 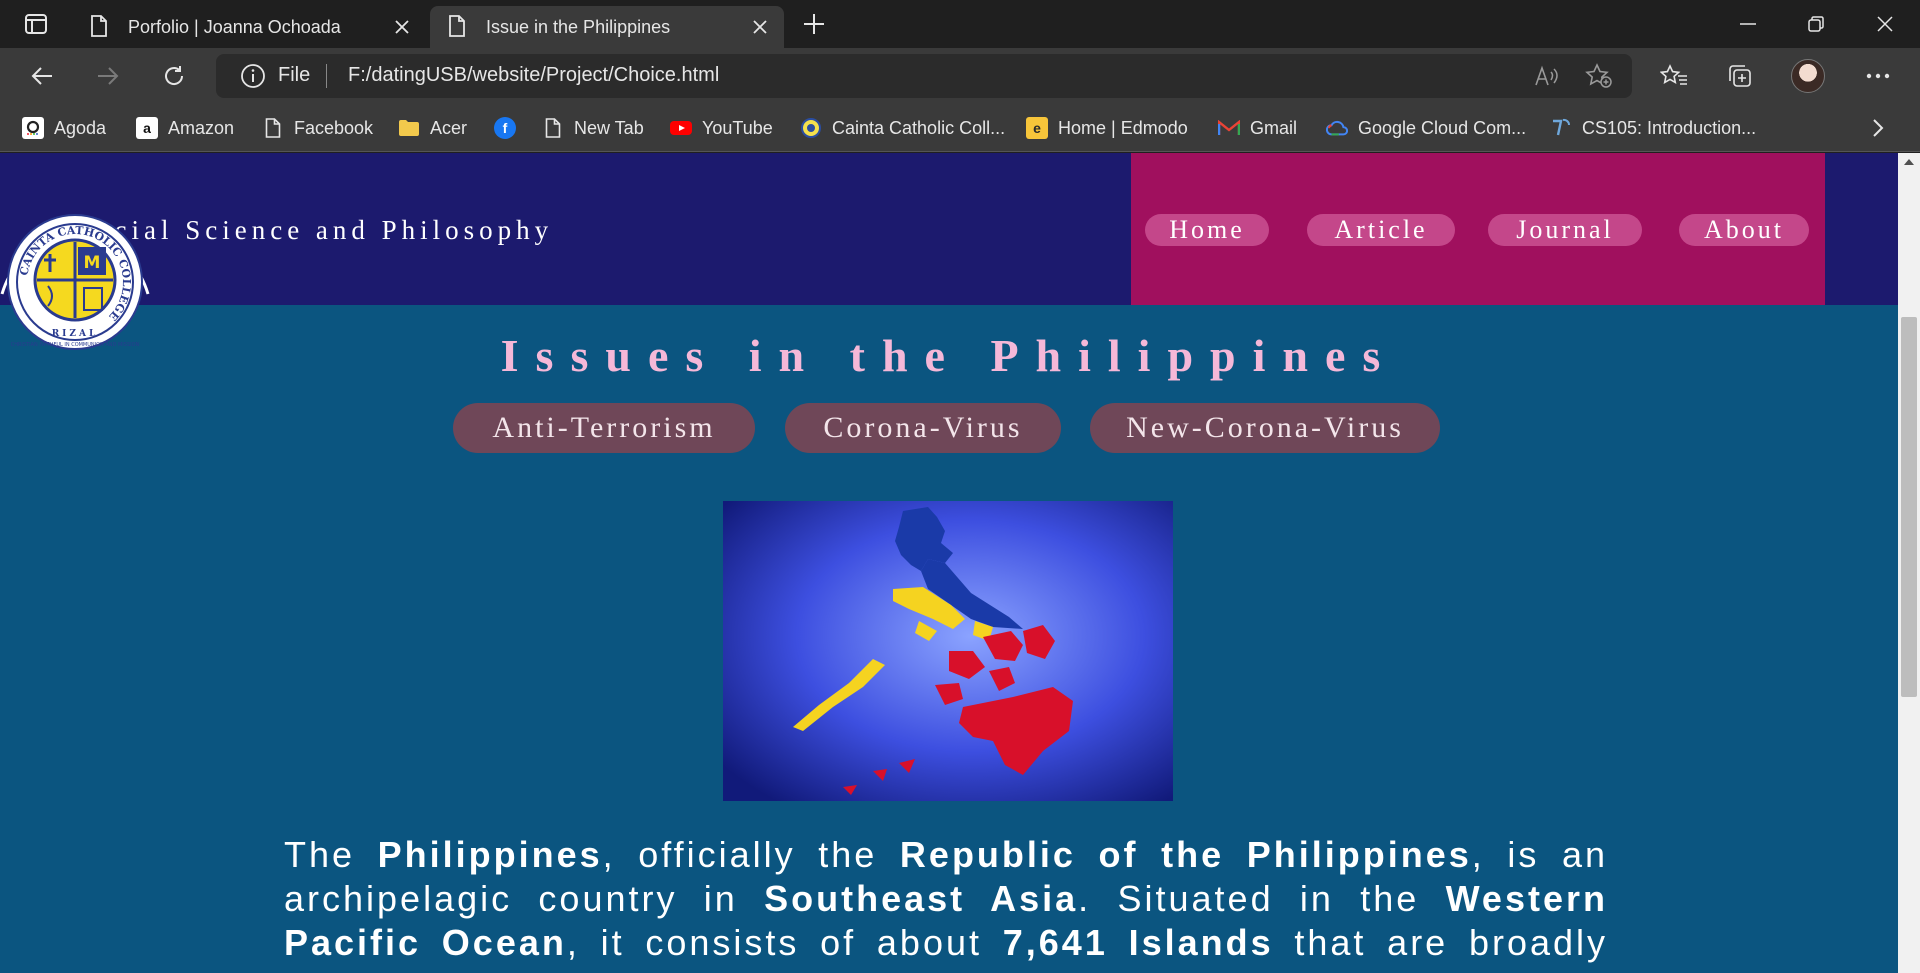 I want to click on bookmark-new-tab: New Tab, so click(x=593, y=128).